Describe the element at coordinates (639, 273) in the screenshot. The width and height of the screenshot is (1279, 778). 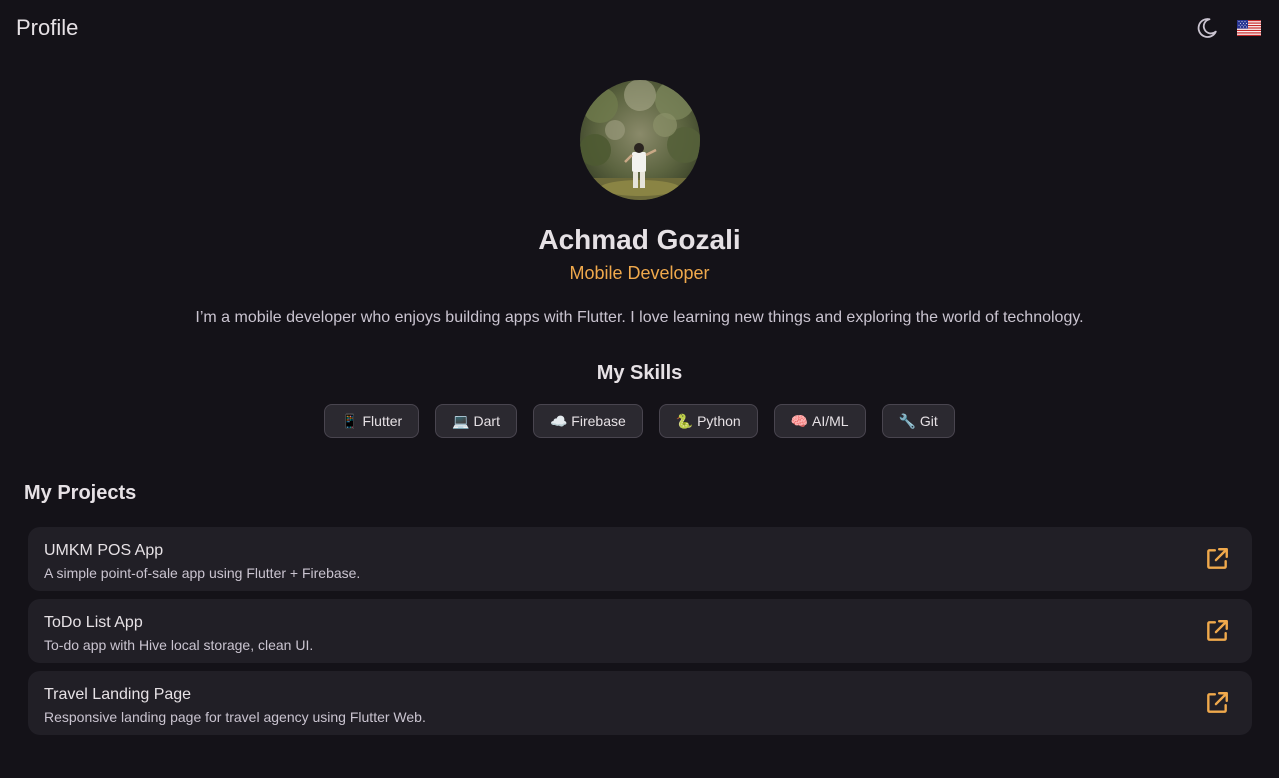
I see `profile-role: Mobile Developer` at that location.